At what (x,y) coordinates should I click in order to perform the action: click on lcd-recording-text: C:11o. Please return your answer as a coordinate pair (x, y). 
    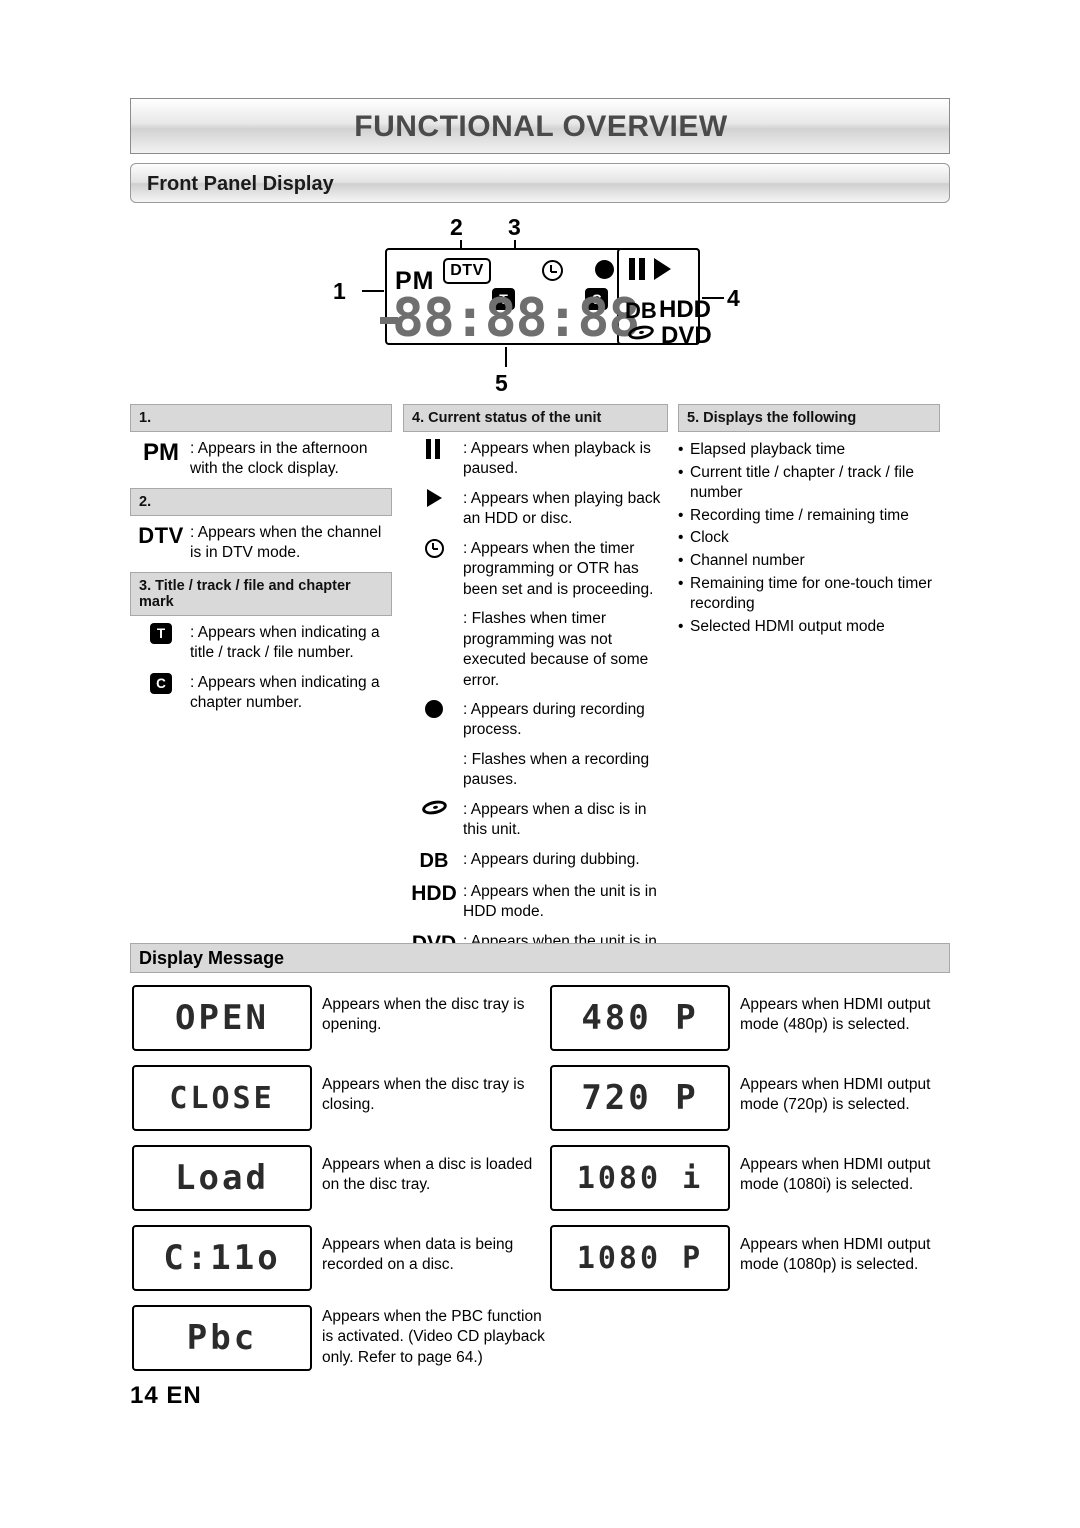
    Looking at the image, I should click on (222, 1258).